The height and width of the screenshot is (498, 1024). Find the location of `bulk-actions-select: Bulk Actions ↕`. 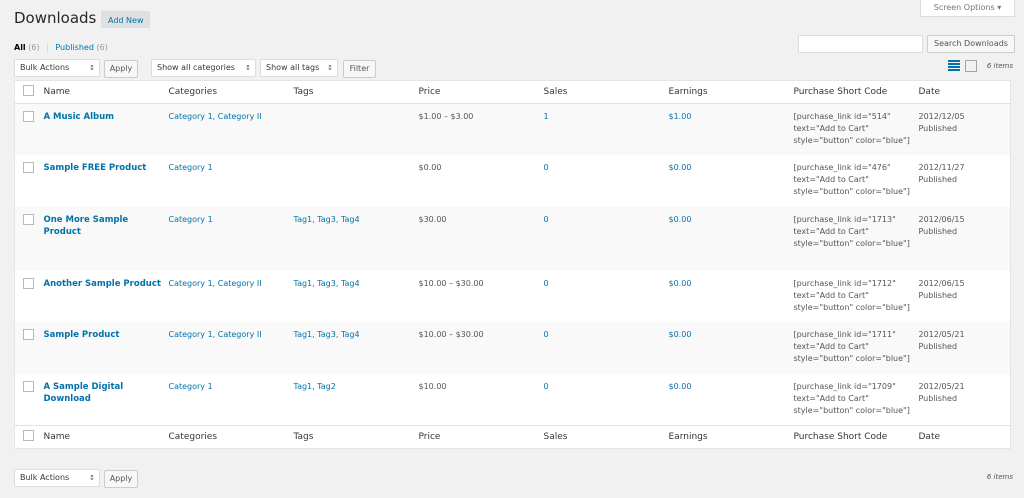

bulk-actions-select: Bulk Actions ↕ is located at coordinates (57, 68).